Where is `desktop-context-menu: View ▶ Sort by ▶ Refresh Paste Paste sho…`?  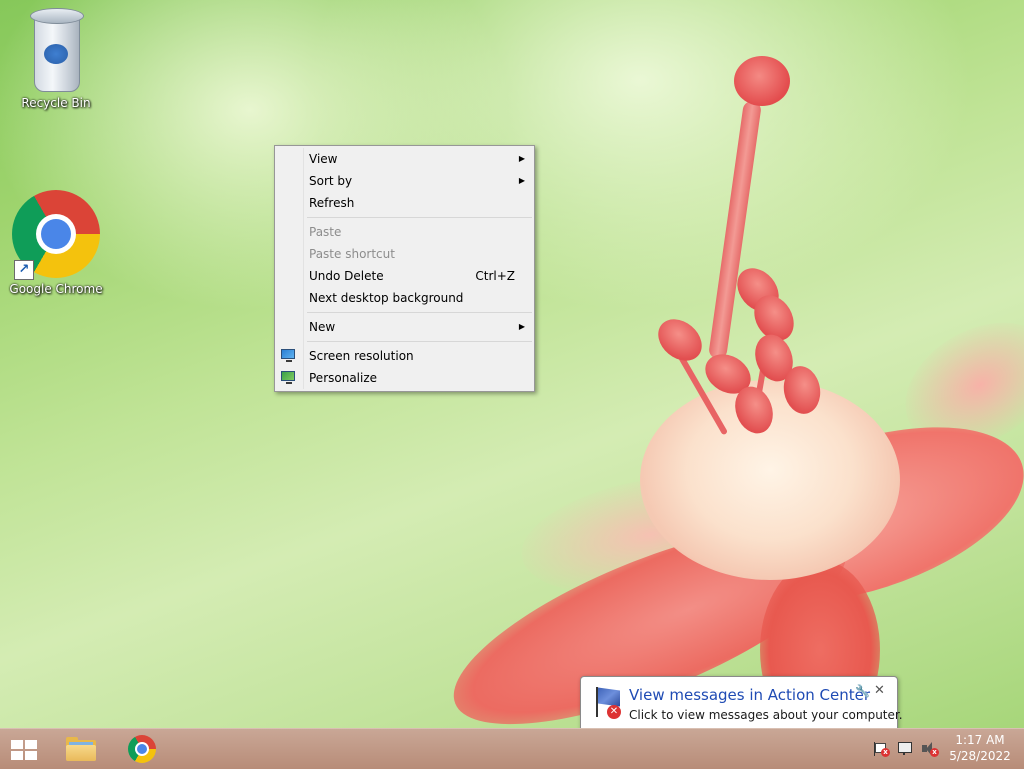 desktop-context-menu: View ▶ Sort by ▶ Refresh Paste Paste sho… is located at coordinates (404, 268).